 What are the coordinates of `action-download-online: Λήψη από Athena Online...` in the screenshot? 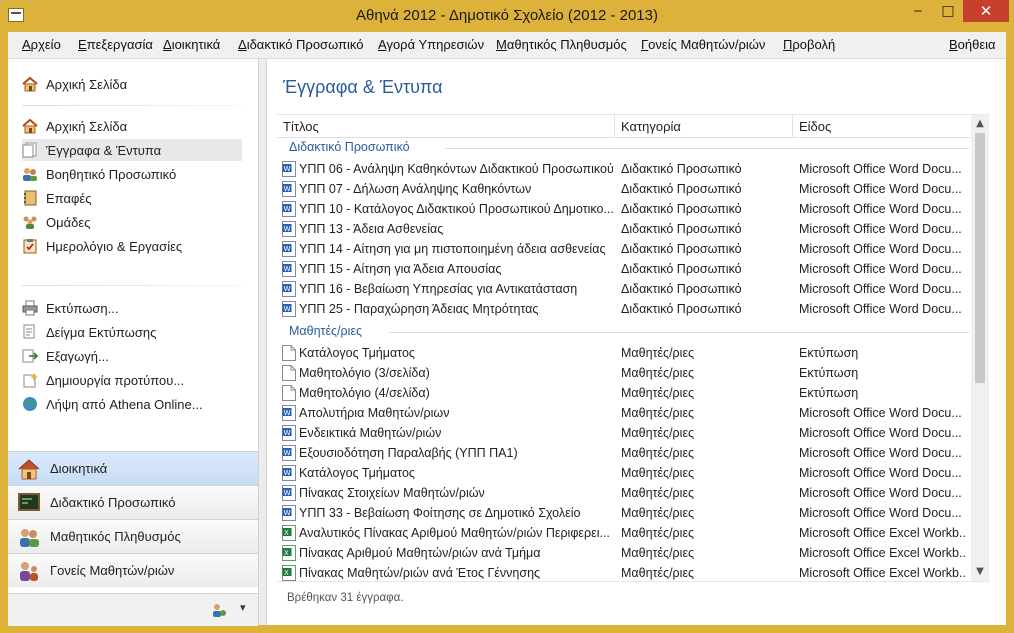 It's located at (132, 404).